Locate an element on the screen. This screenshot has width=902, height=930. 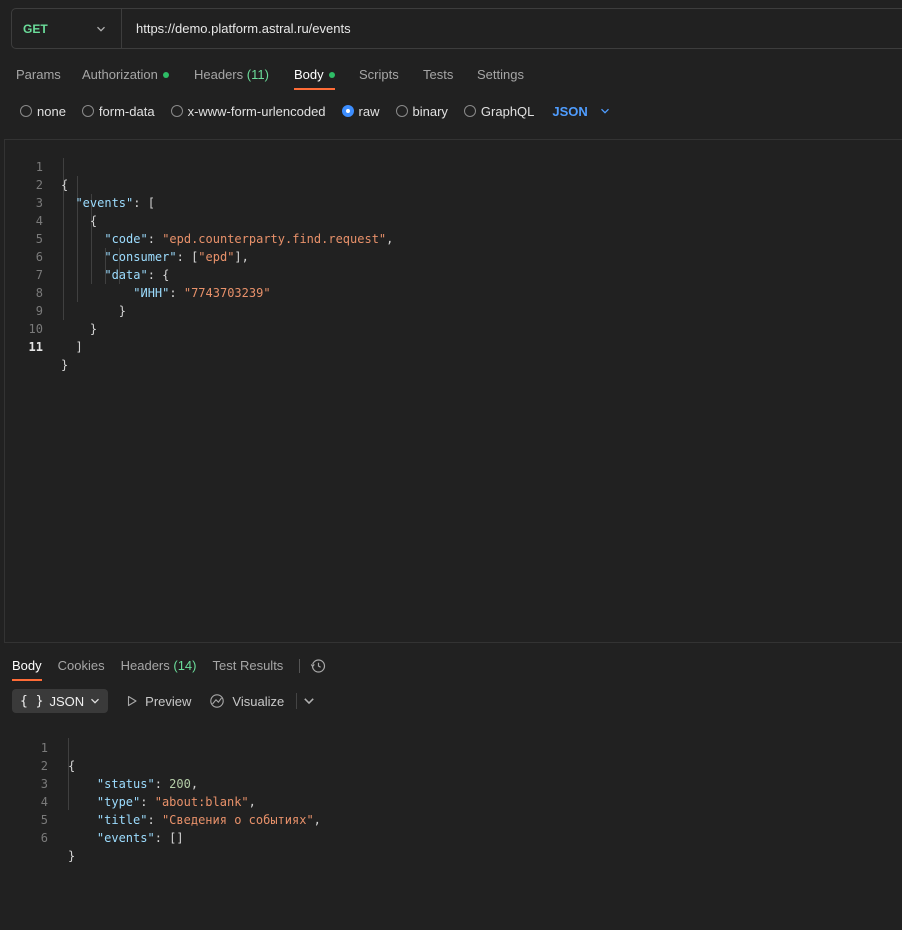
response-format-select: { } JSON is located at coordinates (60, 701).